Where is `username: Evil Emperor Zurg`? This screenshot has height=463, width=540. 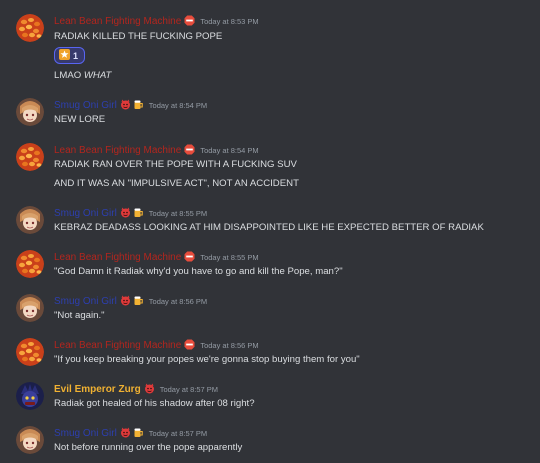 username: Evil Emperor Zurg is located at coordinates (97, 390).